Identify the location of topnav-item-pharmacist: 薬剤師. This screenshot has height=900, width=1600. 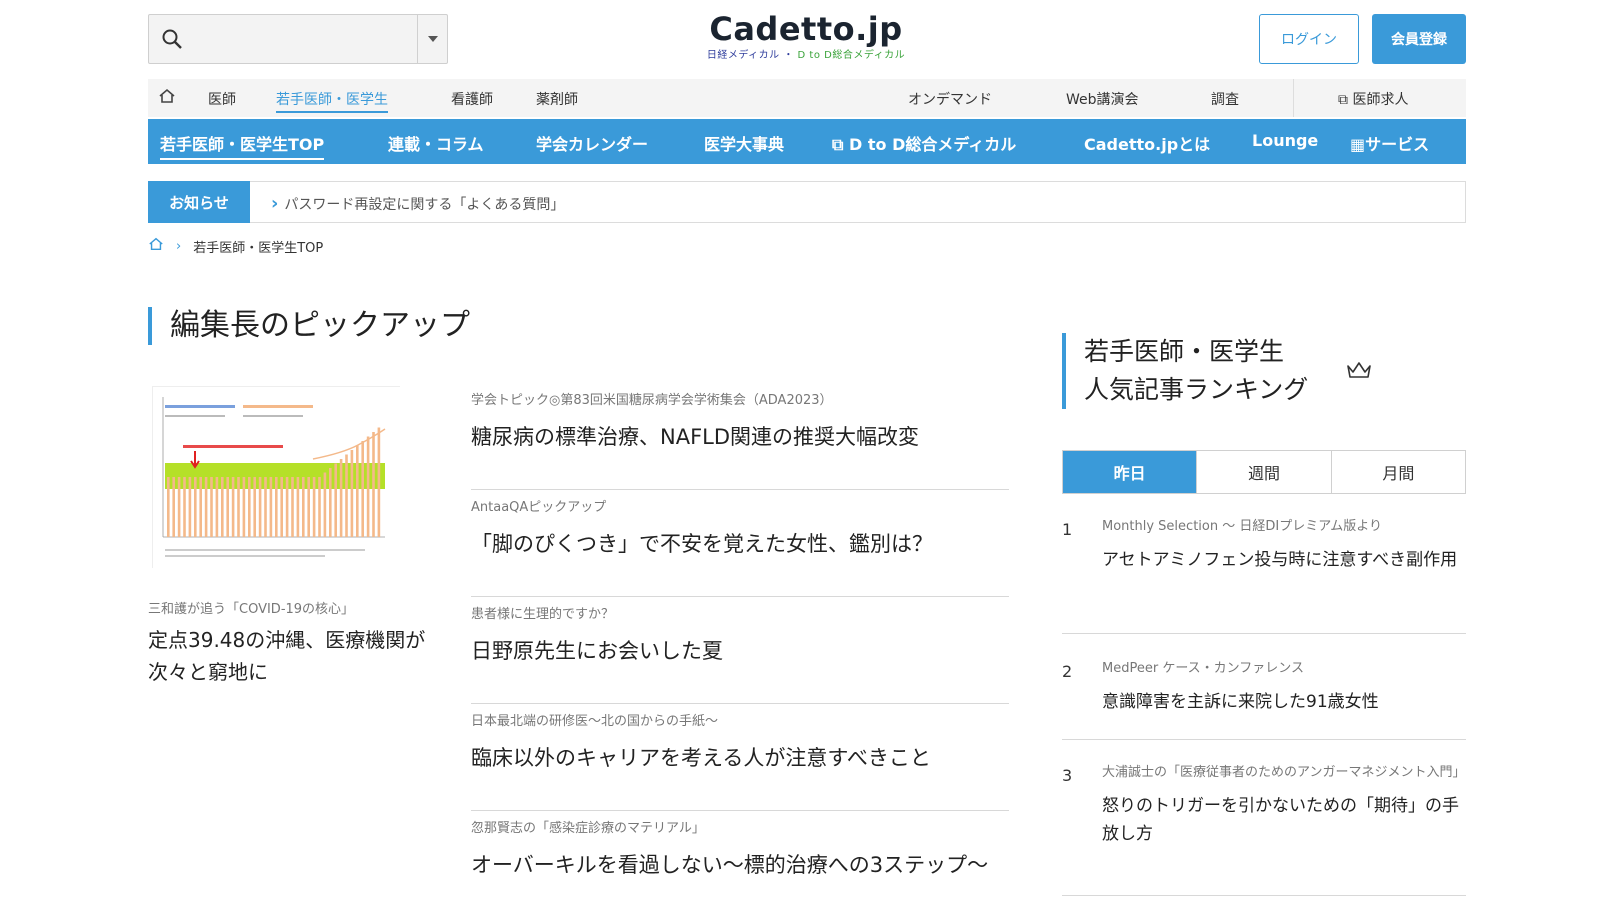
(557, 99).